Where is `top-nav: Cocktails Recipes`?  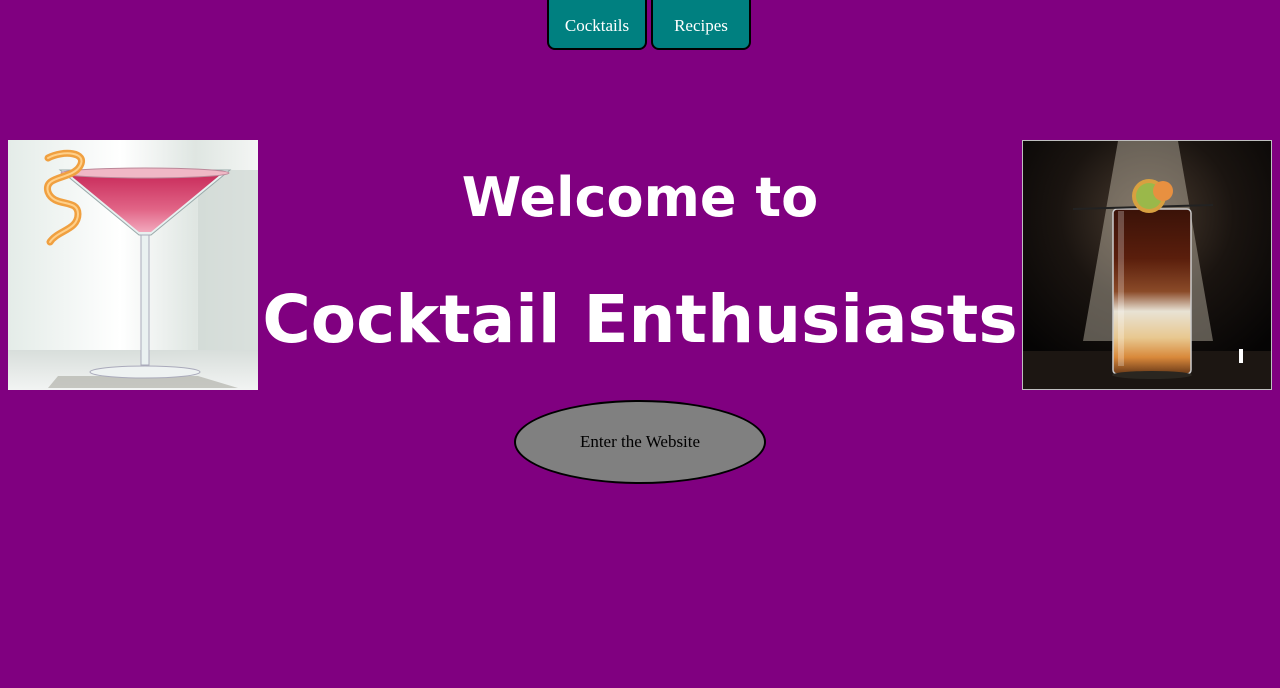 top-nav: Cocktails Recipes is located at coordinates (649, 25).